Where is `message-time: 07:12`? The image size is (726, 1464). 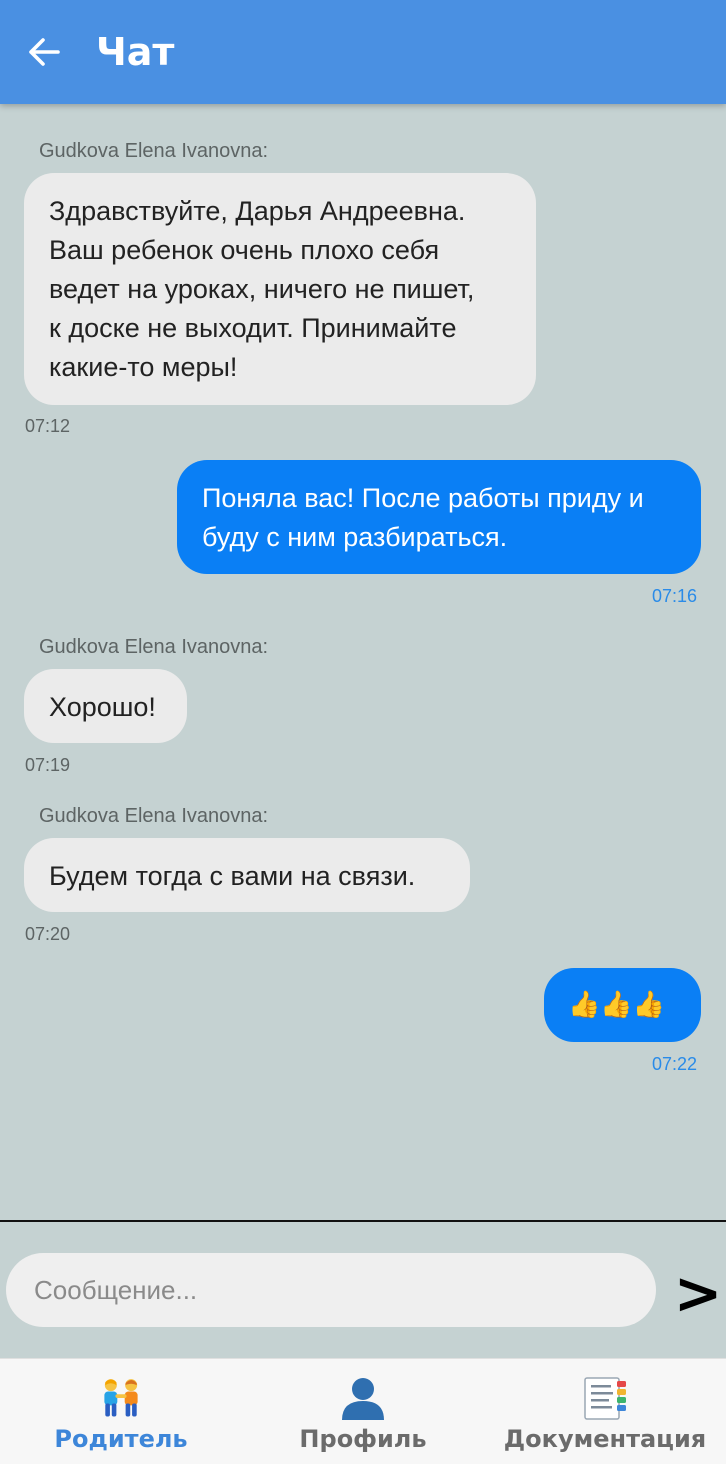
message-time: 07:12 is located at coordinates (48, 426).